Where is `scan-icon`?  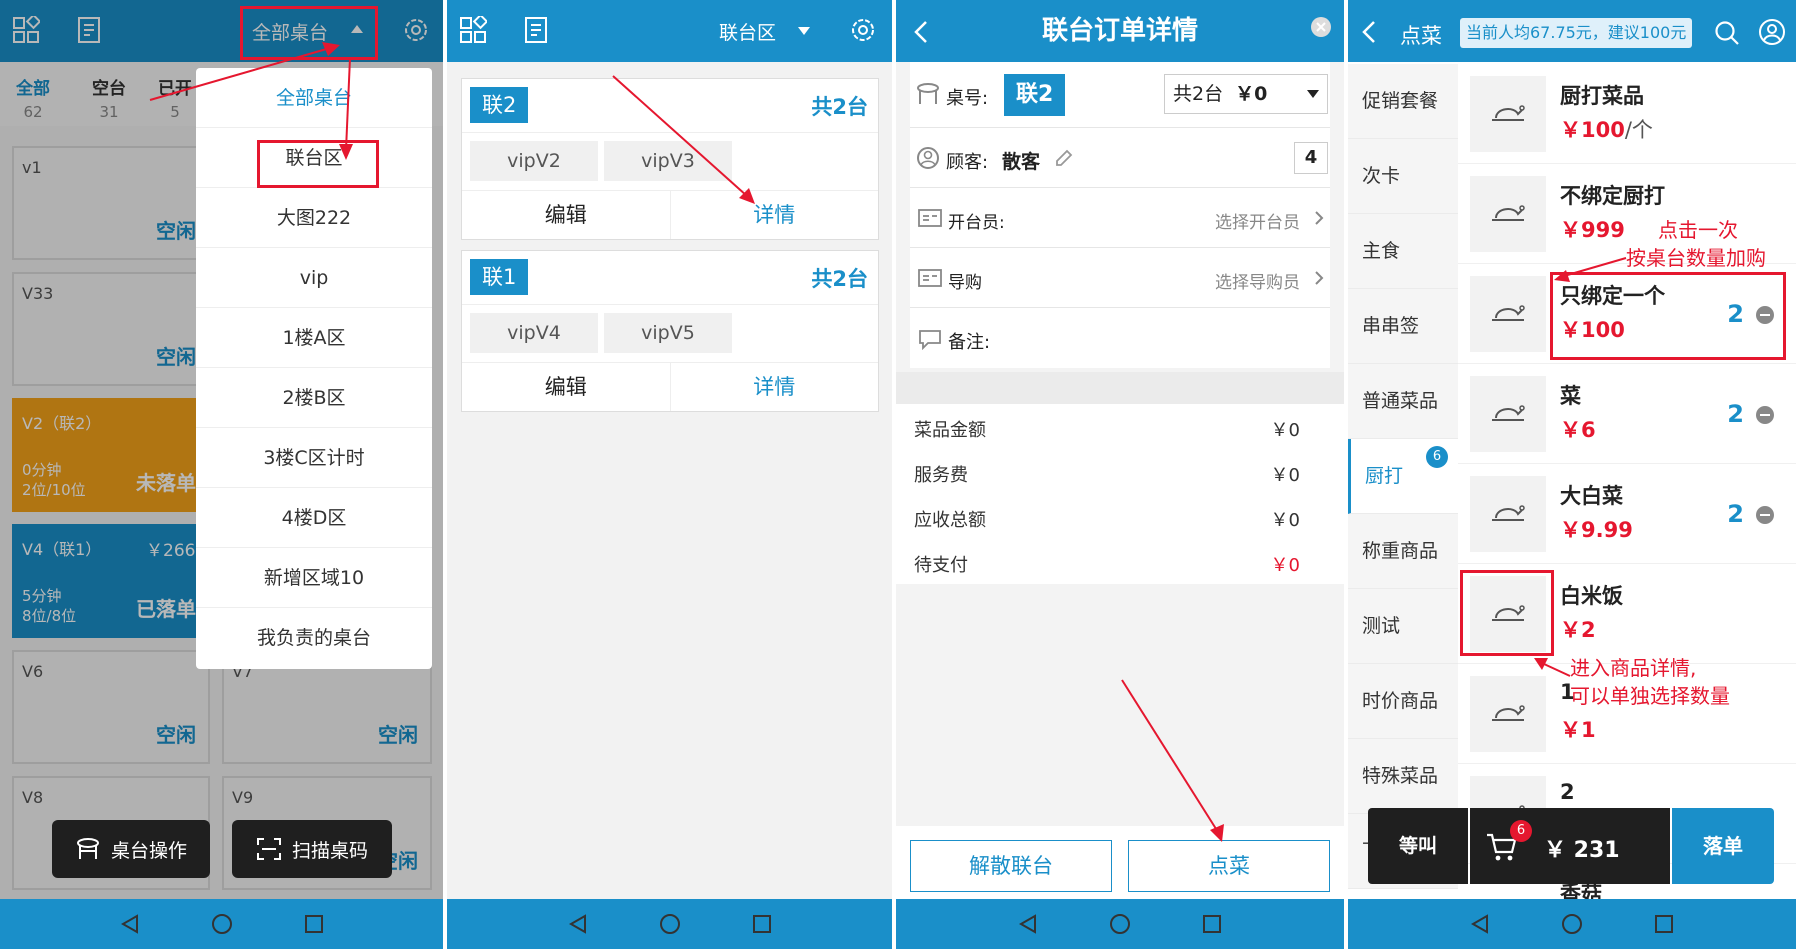 scan-icon is located at coordinates (268, 849).